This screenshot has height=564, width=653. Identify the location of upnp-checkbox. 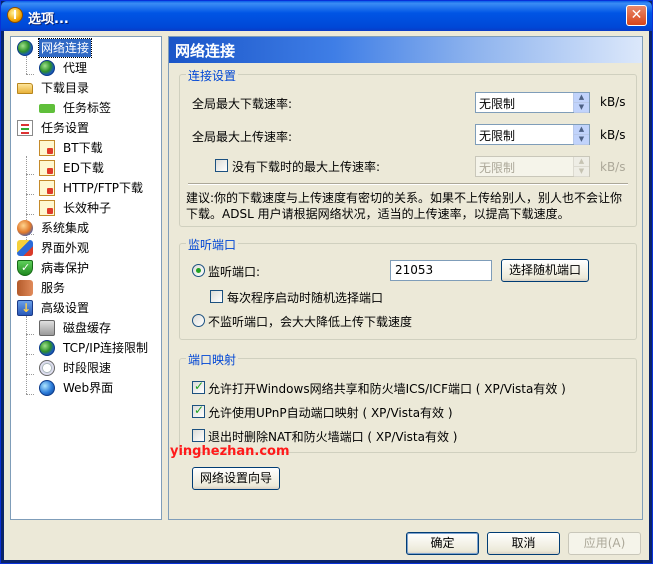
(198, 410).